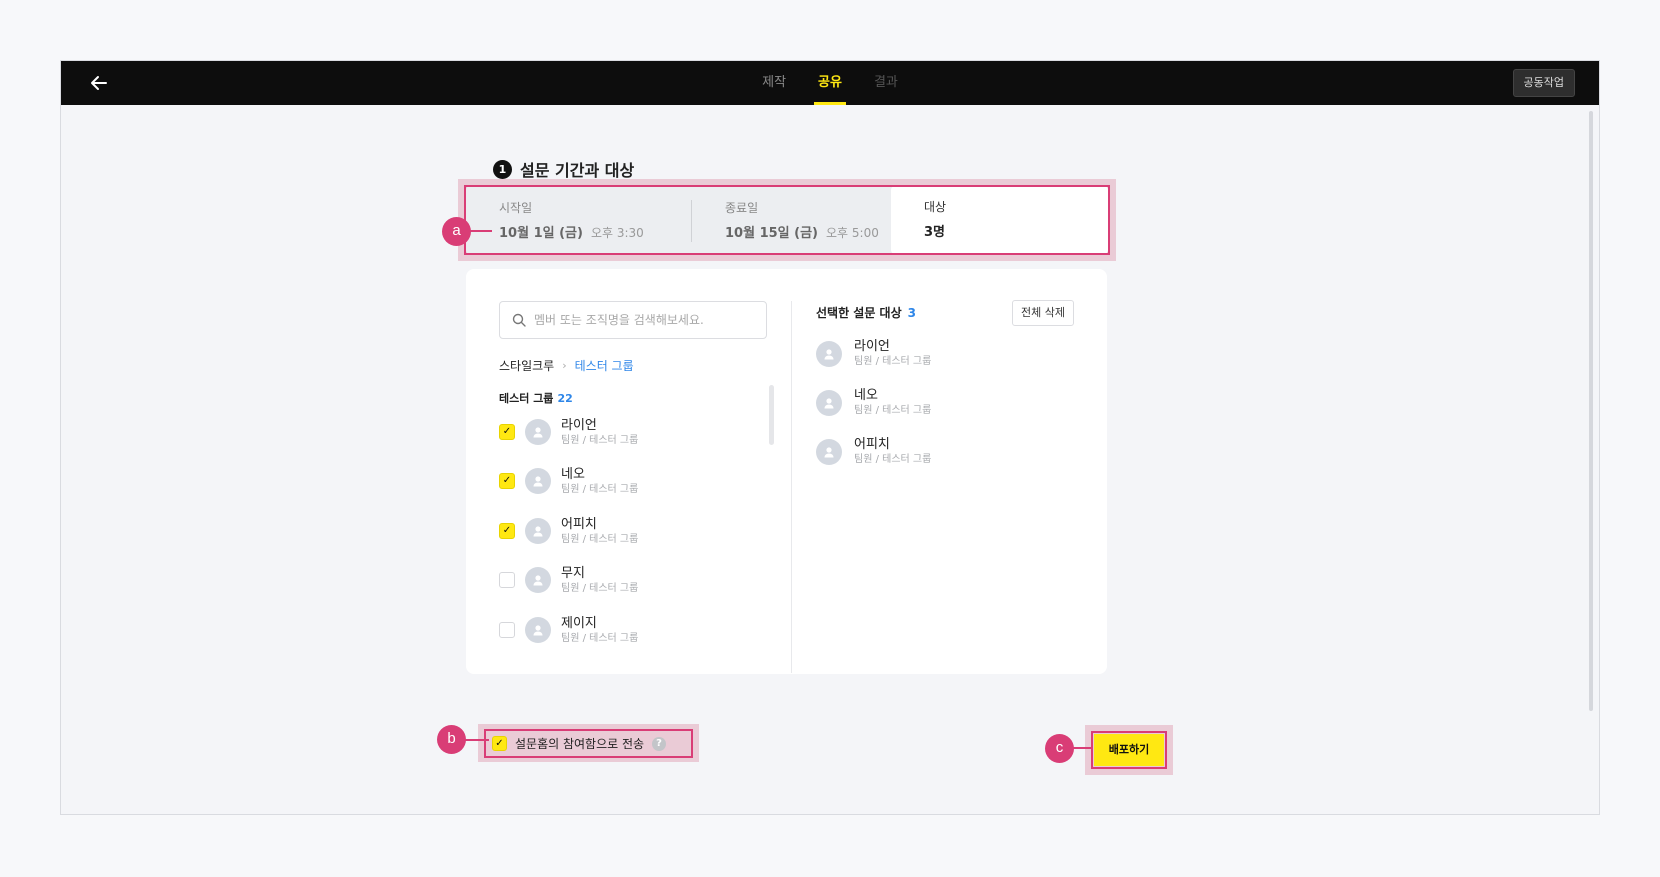 The height and width of the screenshot is (877, 1660). I want to click on annotation-marker-b: b, so click(451, 739).